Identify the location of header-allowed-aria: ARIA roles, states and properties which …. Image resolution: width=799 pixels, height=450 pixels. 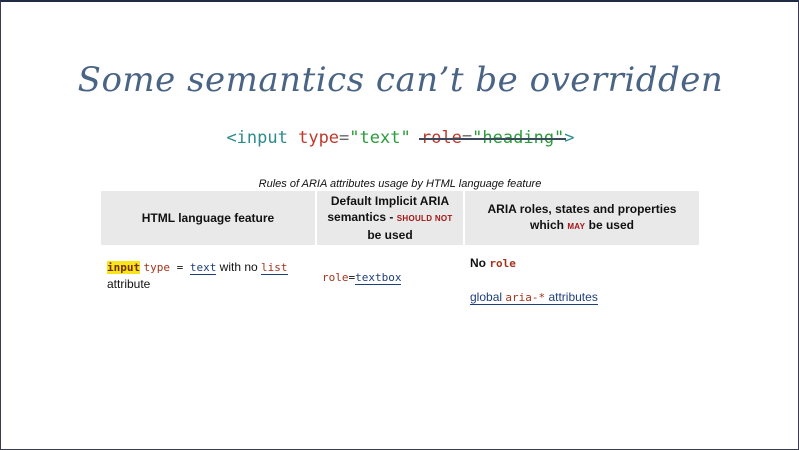
(581, 218).